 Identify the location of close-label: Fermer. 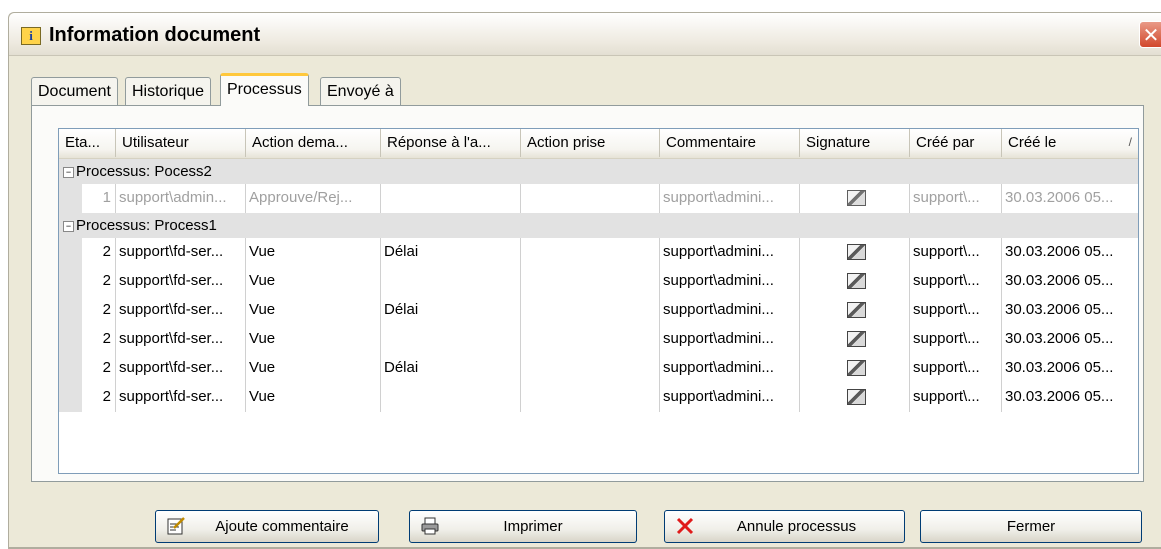
(1031, 526).